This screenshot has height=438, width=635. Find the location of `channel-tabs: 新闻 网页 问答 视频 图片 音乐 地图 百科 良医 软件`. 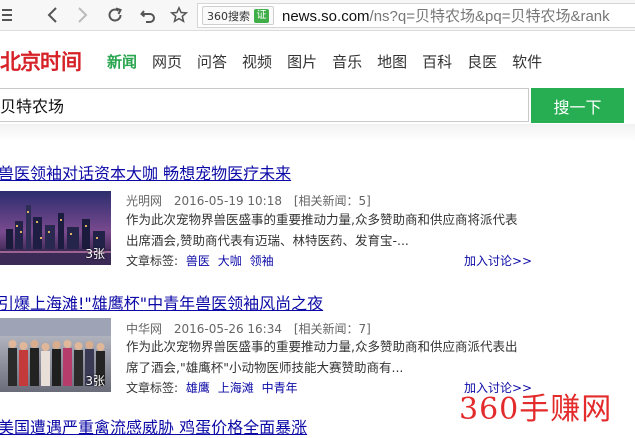

channel-tabs: 新闻 网页 问答 视频 图片 音乐 地图 百科 良医 软件 is located at coordinates (332, 61).